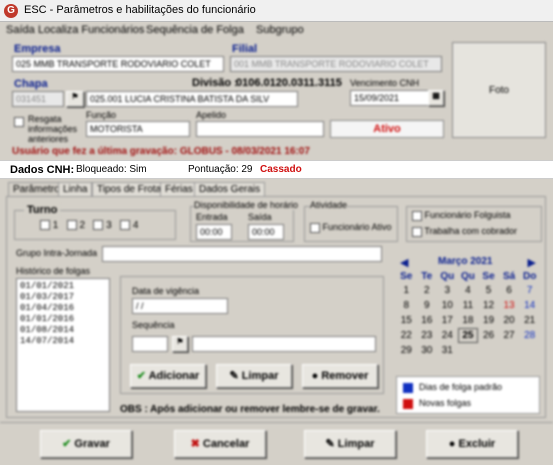  I want to click on calendar-month: Março 2021, so click(465, 261).